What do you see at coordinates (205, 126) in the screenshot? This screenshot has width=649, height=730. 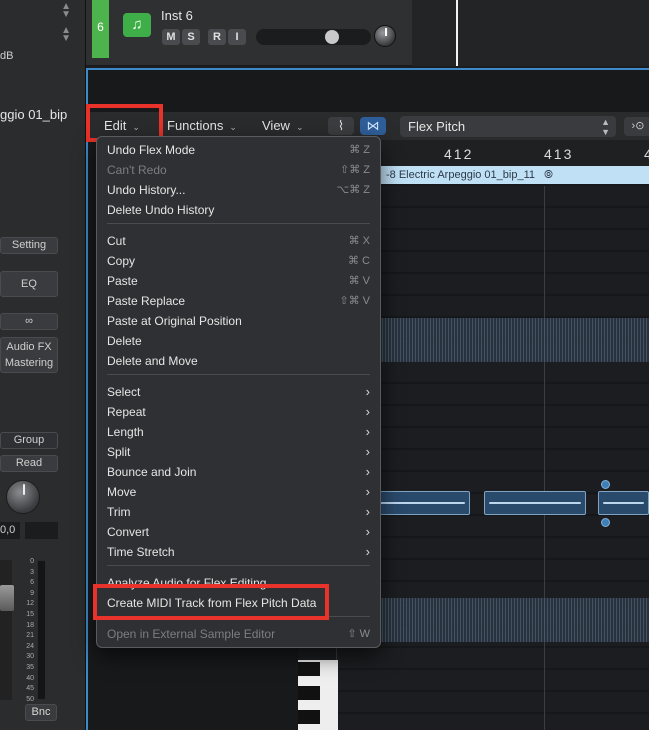 I see `functions-menu-button: Functions ⌄` at bounding box center [205, 126].